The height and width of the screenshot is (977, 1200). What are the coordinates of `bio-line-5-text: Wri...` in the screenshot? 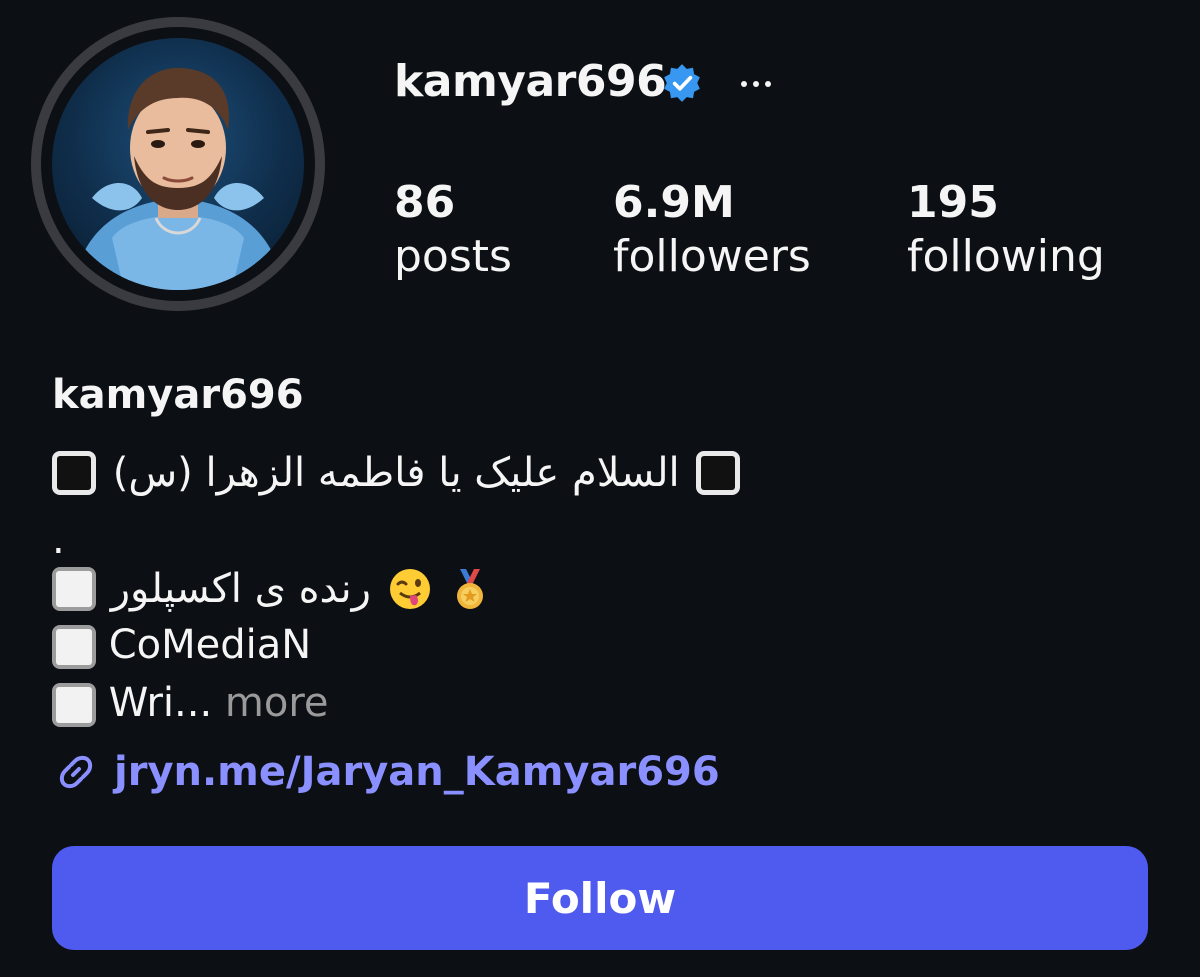 It's located at (160, 703).